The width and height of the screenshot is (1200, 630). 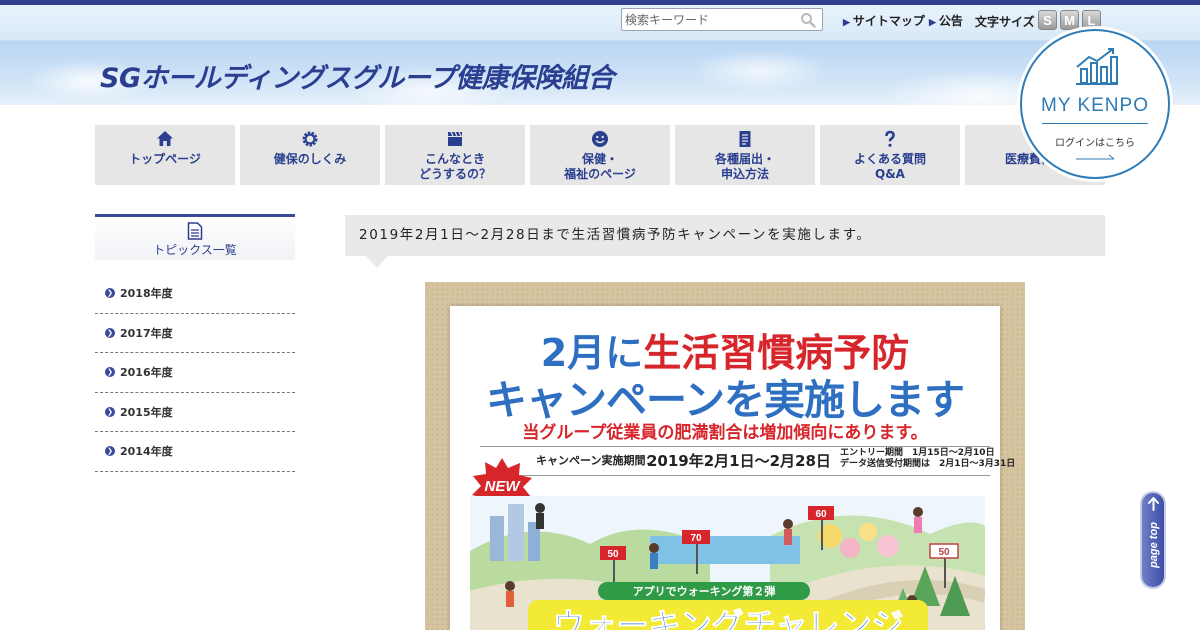 What do you see at coordinates (600, 174) in the screenshot?
I see `nav-label: 福祉のページ` at bounding box center [600, 174].